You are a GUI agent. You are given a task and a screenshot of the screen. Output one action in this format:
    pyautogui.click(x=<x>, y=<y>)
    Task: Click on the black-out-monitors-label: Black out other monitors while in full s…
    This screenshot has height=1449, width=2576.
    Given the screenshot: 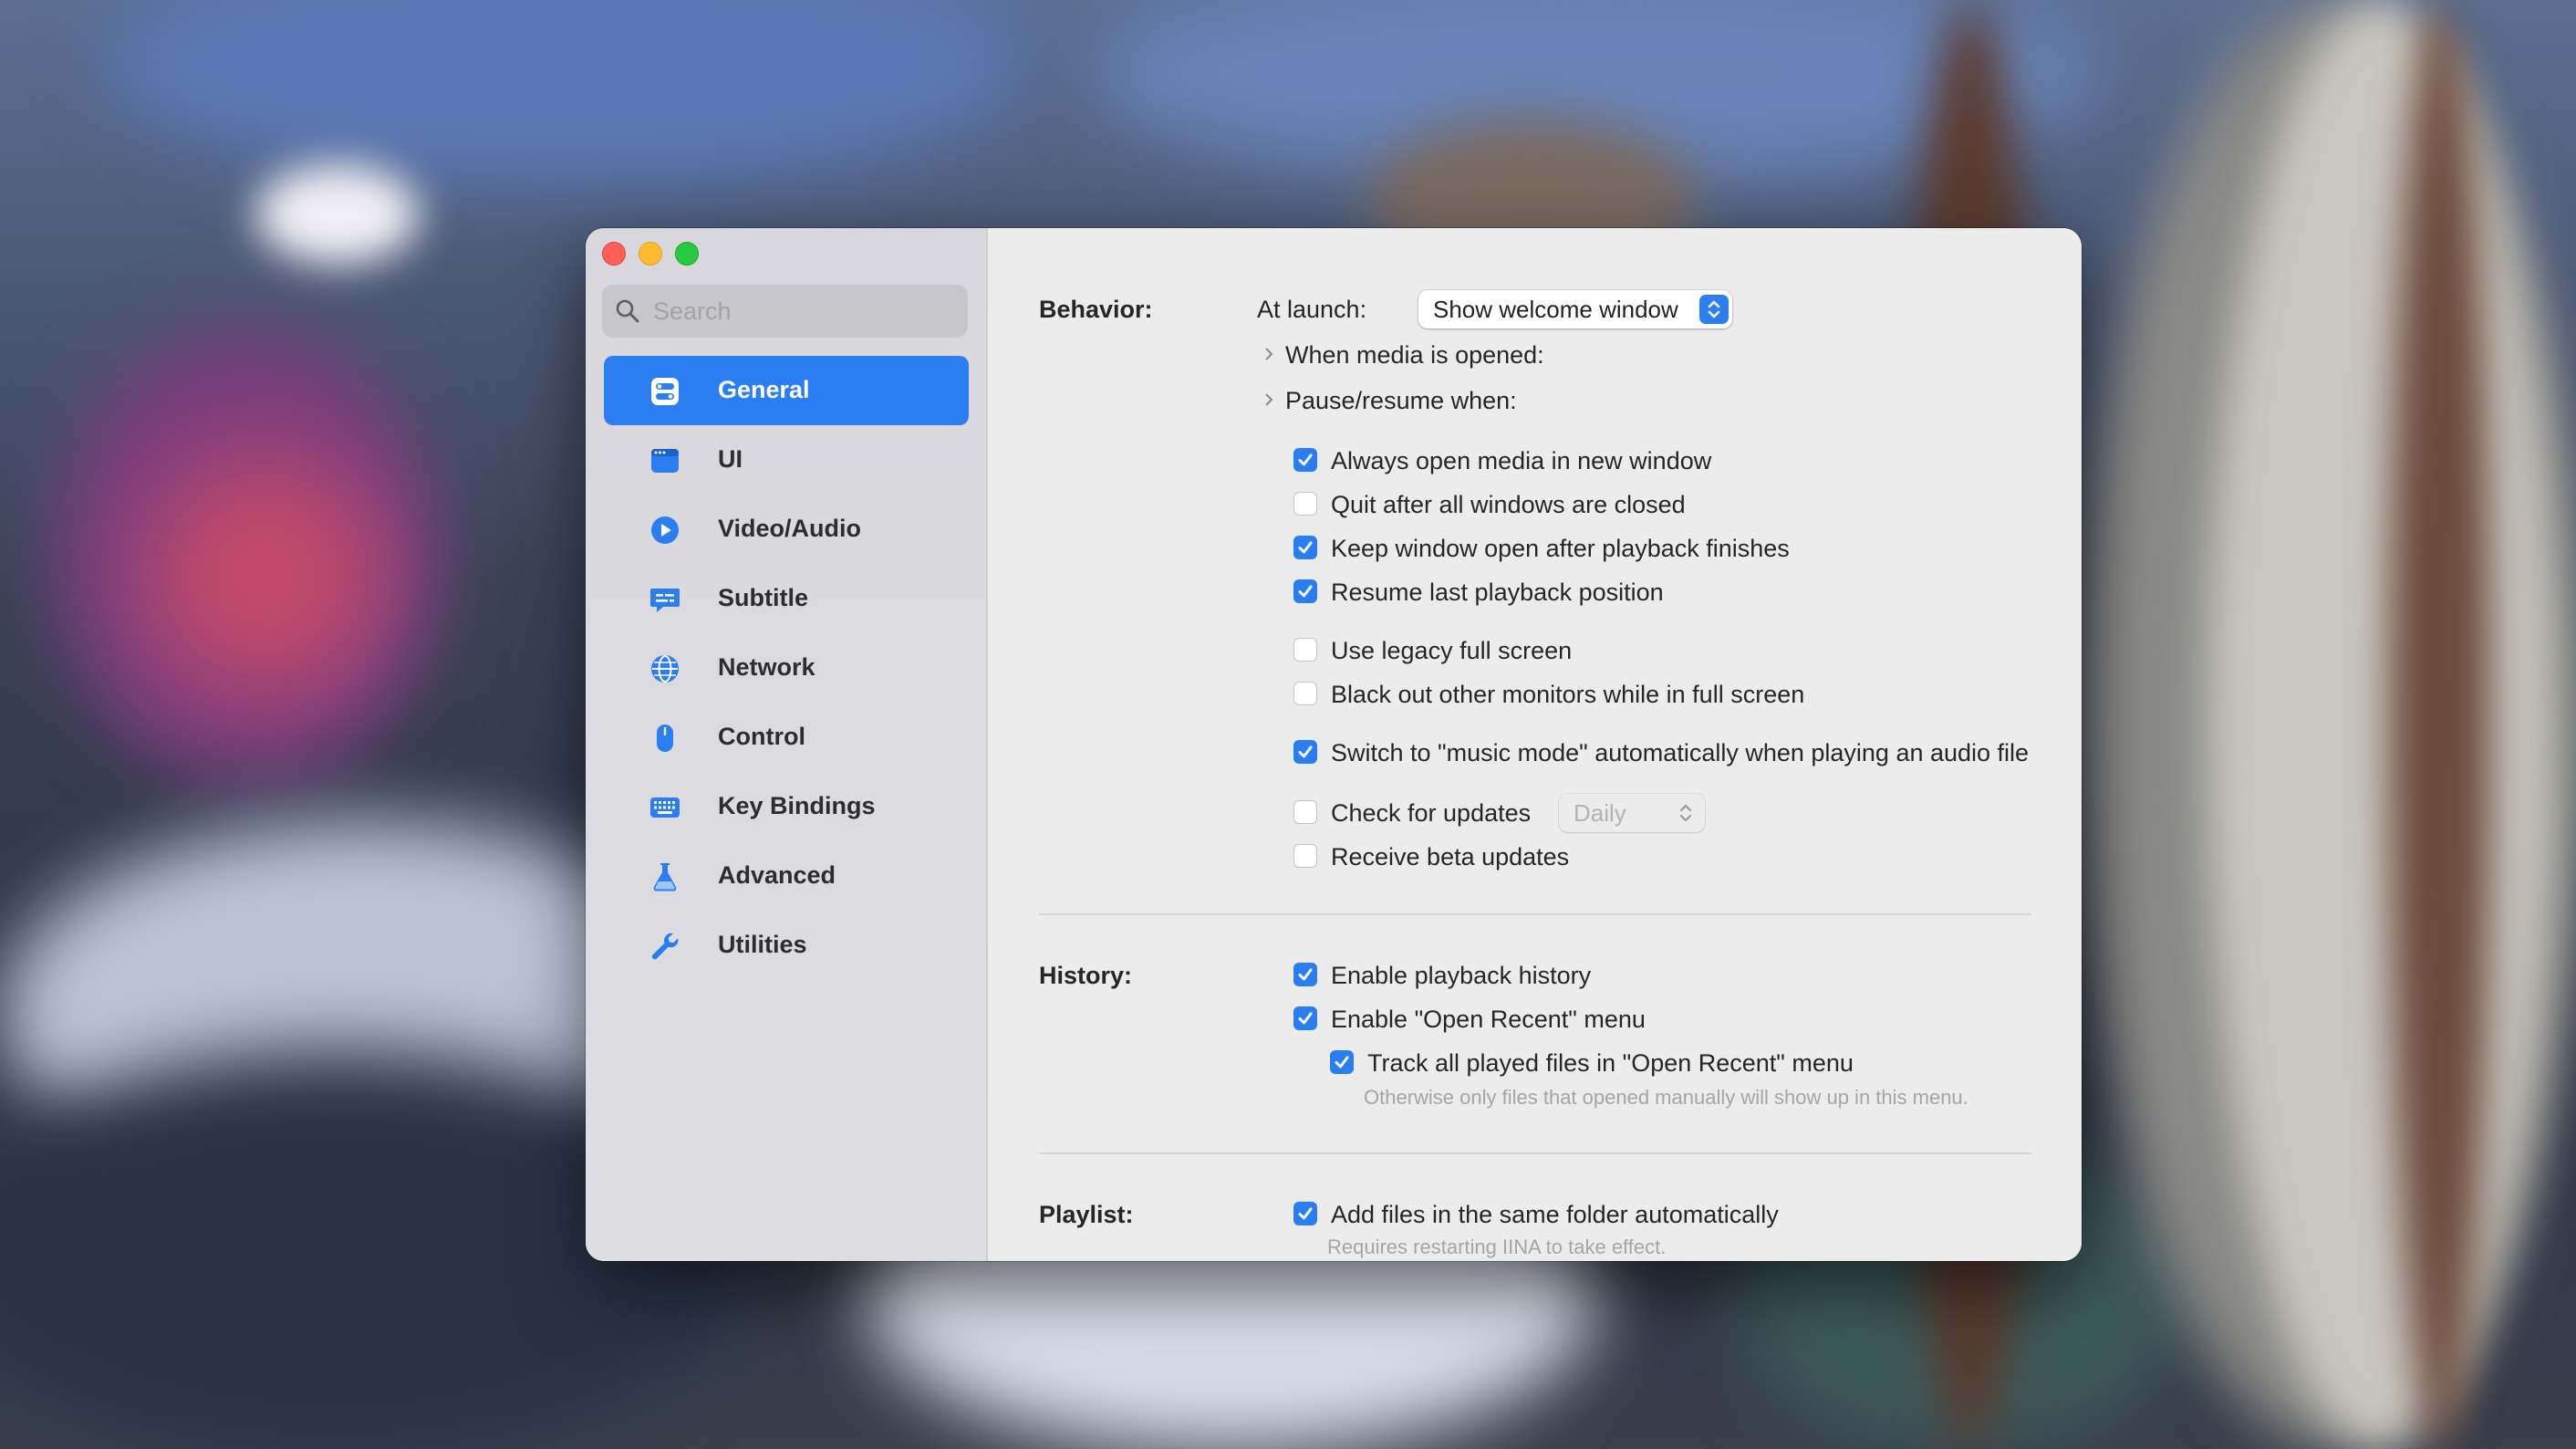 What is the action you would take?
    pyautogui.click(x=1568, y=694)
    